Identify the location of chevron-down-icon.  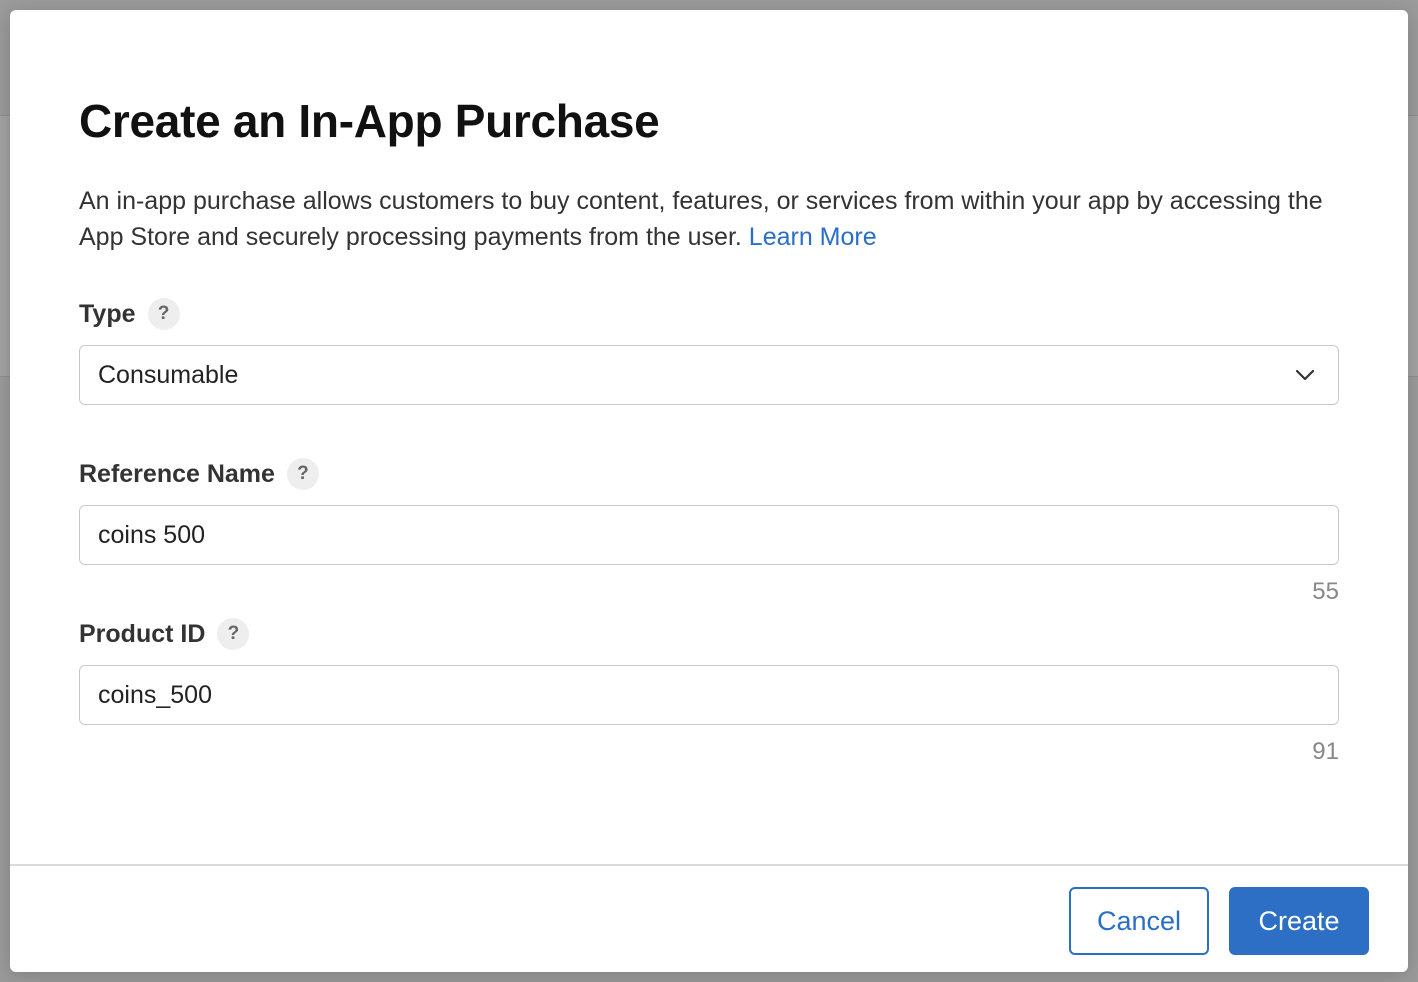
(1305, 375).